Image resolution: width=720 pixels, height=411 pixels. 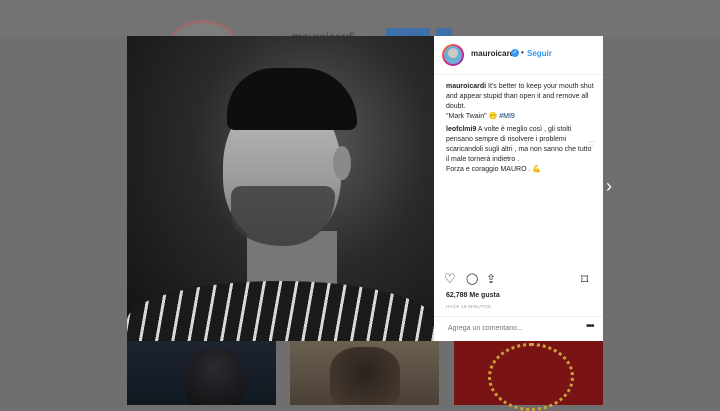 What do you see at coordinates (457, 295) in the screenshot?
I see `likes-number: 62,788` at bounding box center [457, 295].